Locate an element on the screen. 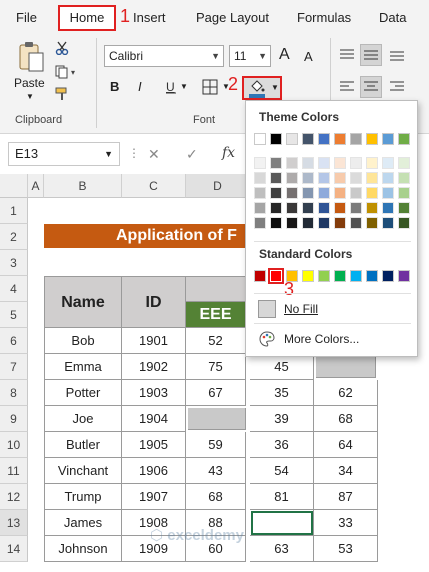  align-right-icon is located at coordinates (397, 87).